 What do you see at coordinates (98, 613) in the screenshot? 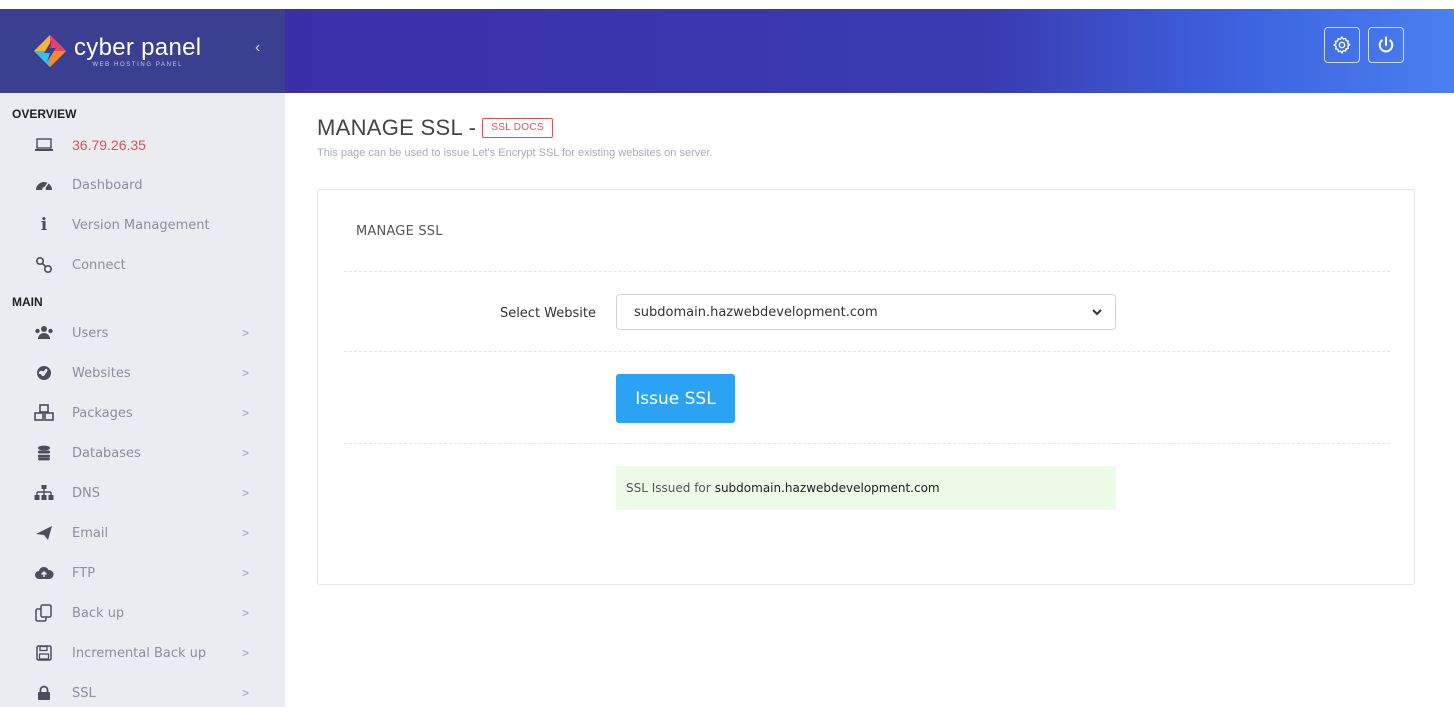
I see `sidebar-item-label: Back up` at bounding box center [98, 613].